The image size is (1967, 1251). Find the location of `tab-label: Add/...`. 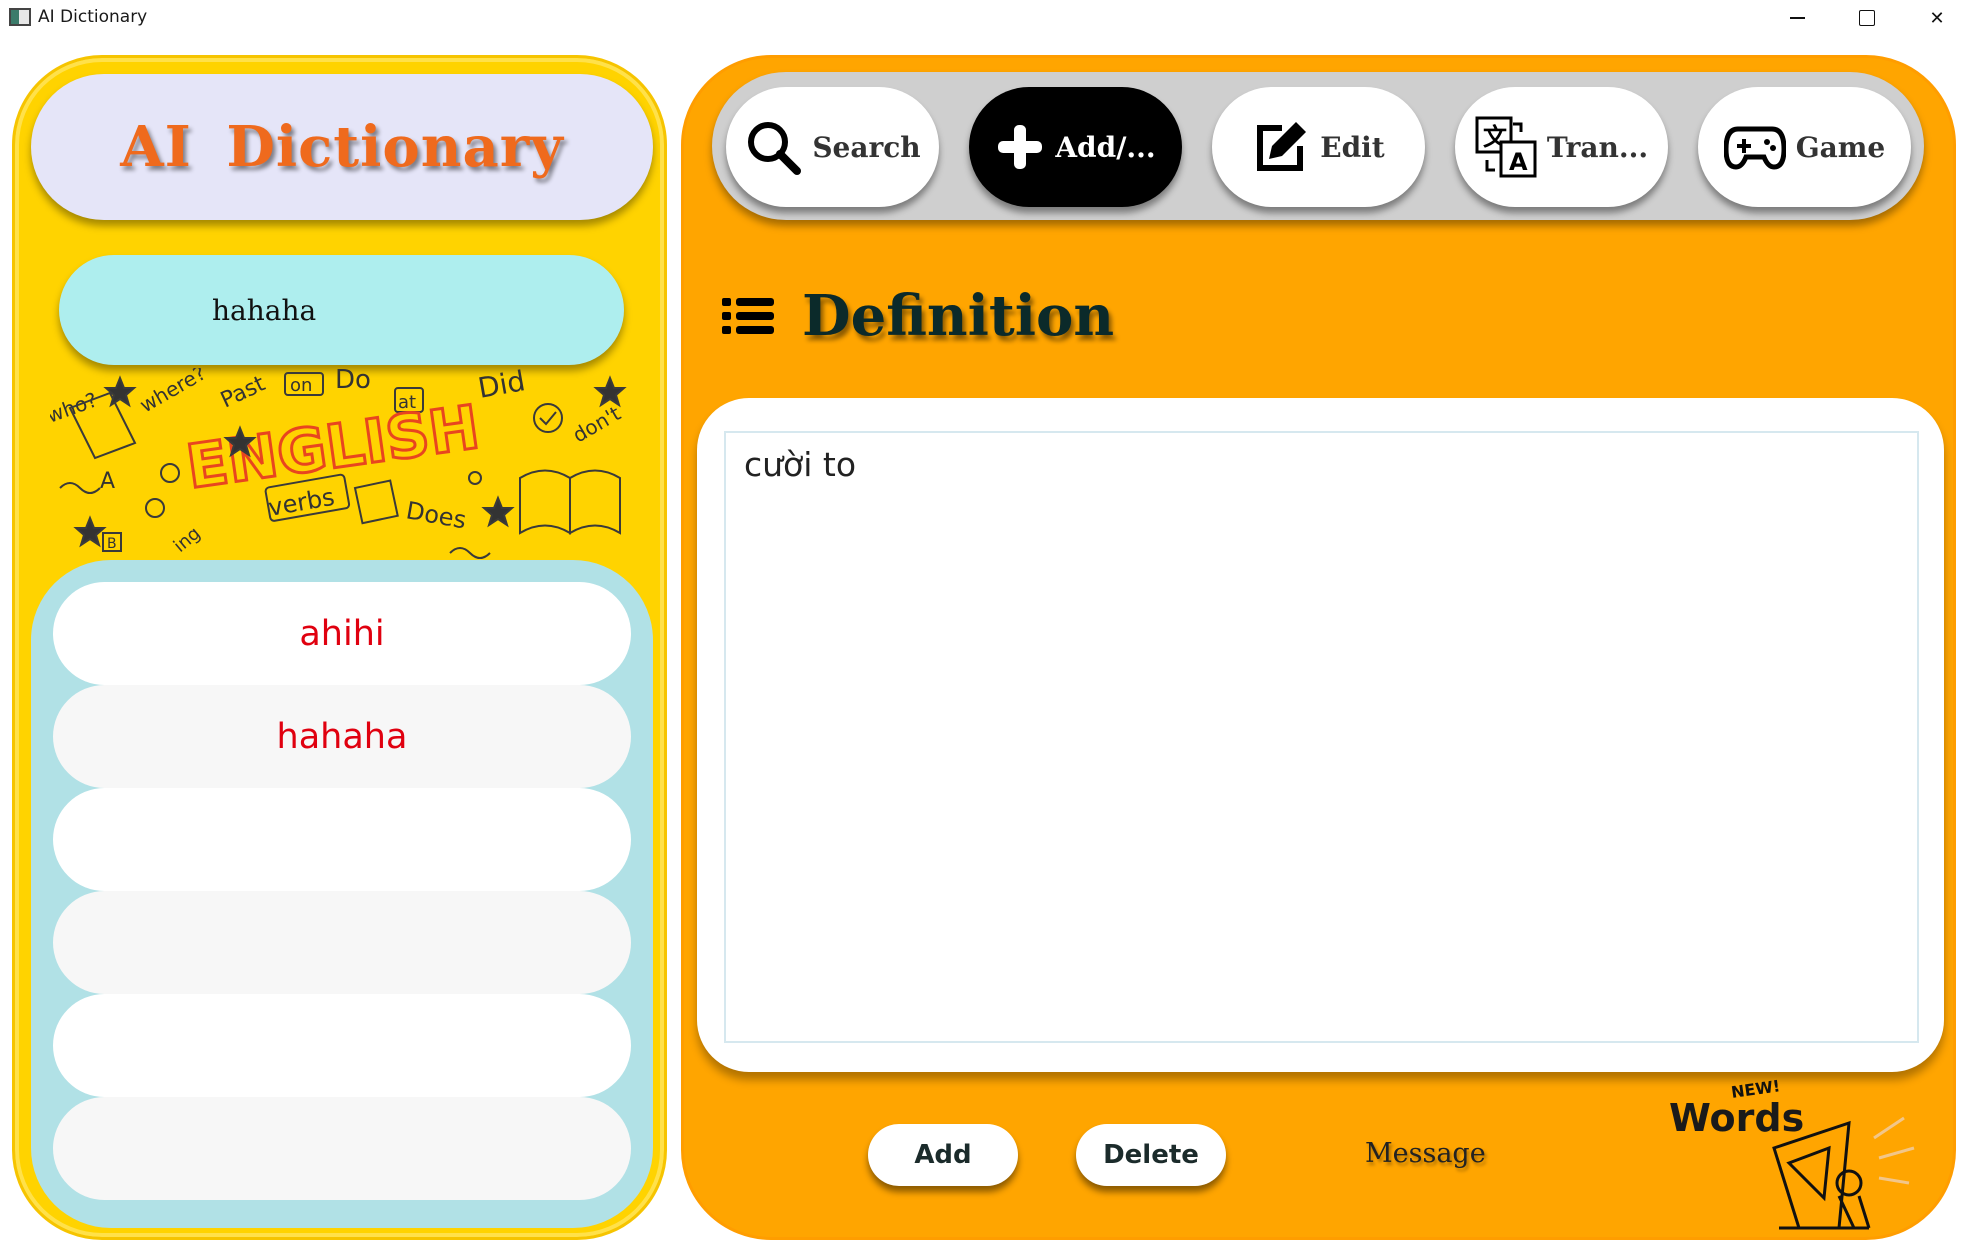

tab-label: Add/... is located at coordinates (1105, 147).